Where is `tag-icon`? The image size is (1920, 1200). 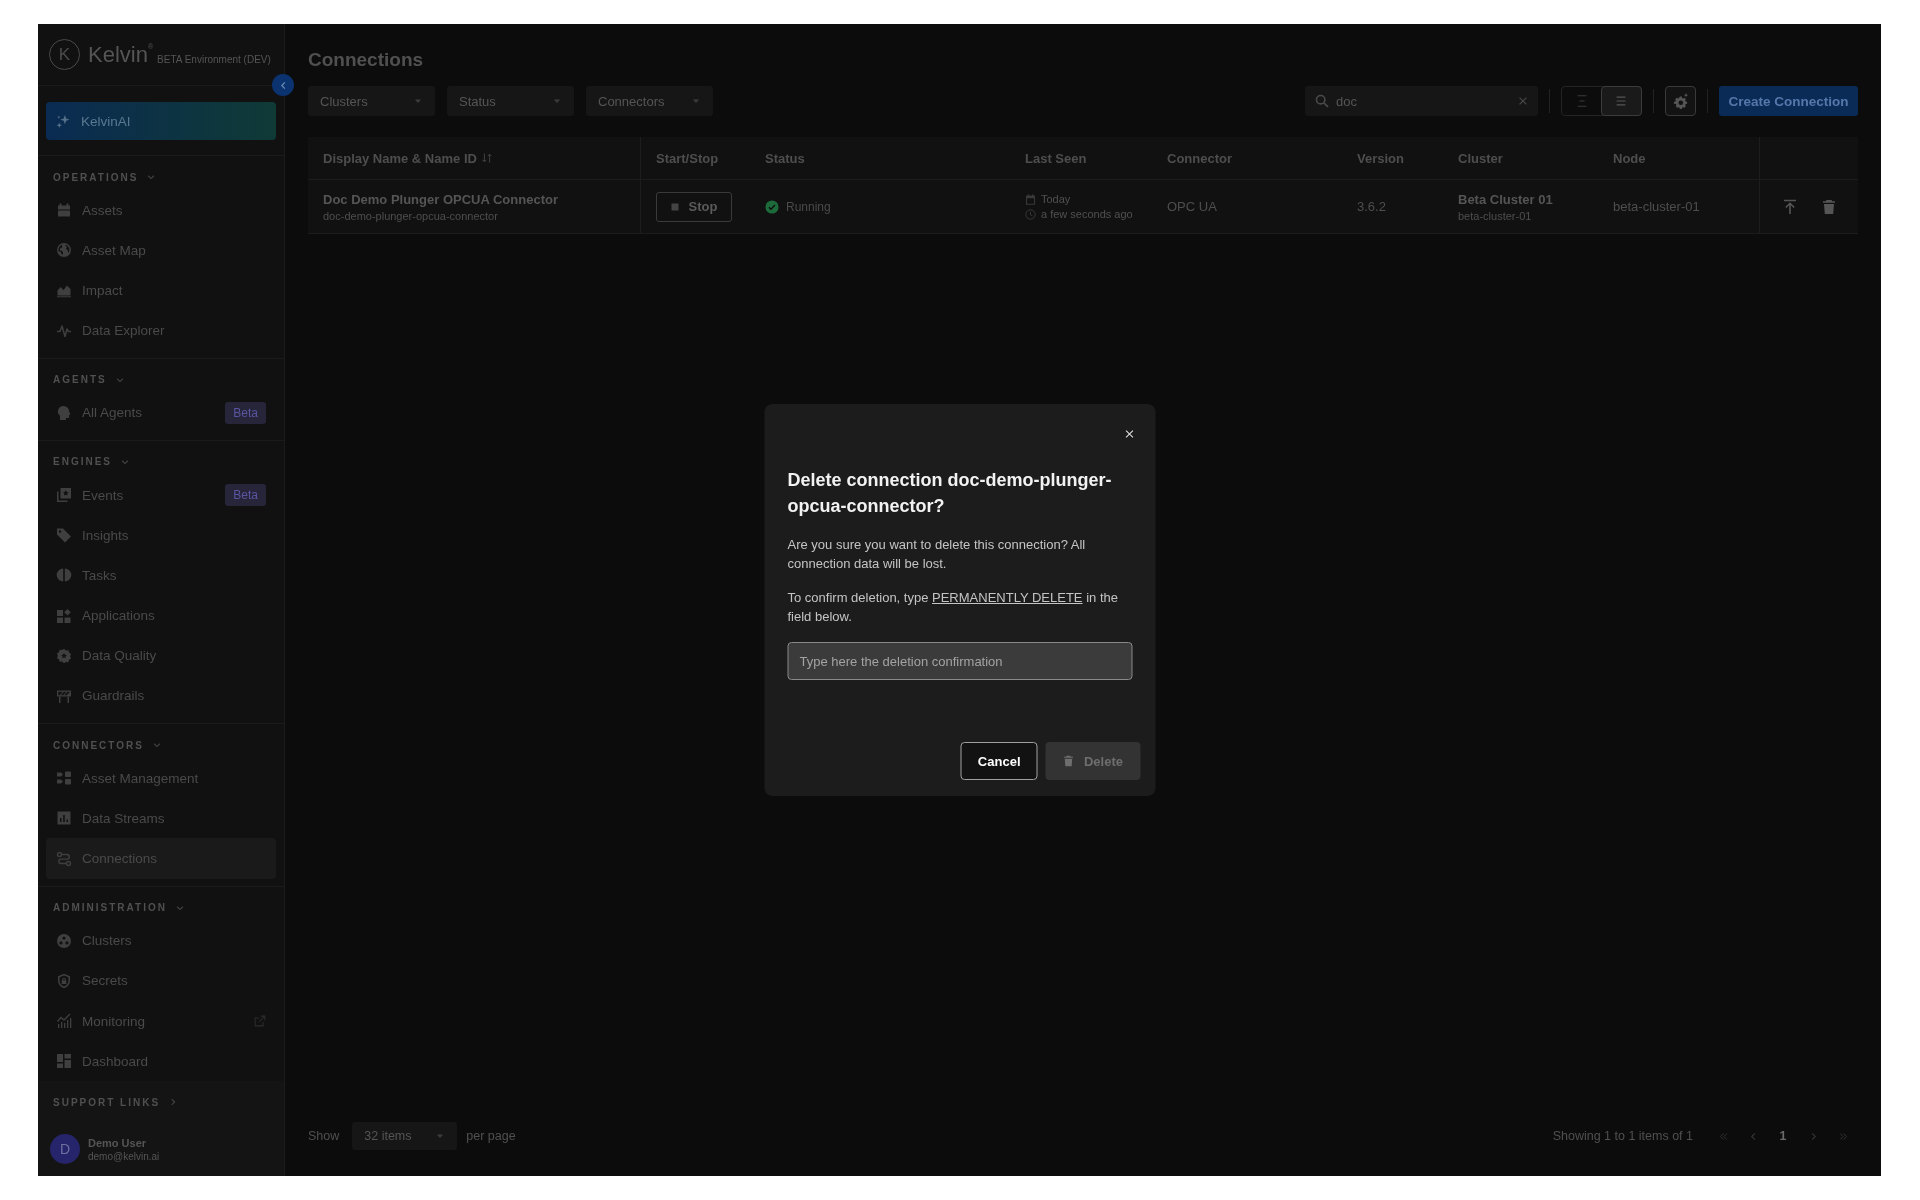
tag-icon is located at coordinates (64, 535).